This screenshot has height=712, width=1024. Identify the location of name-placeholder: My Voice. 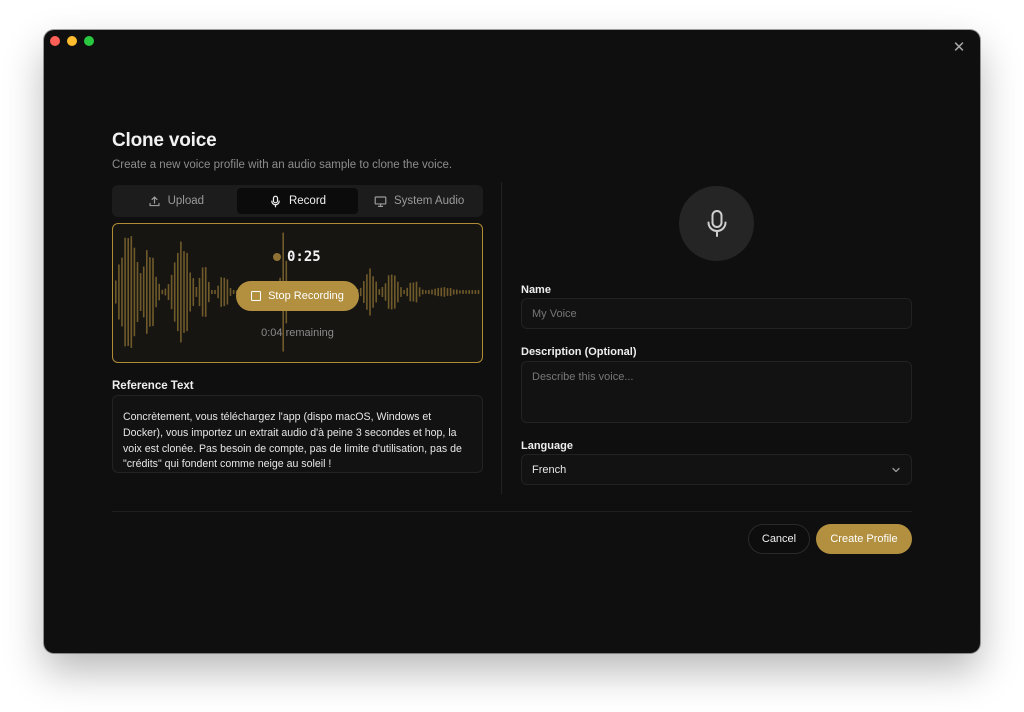
(554, 313).